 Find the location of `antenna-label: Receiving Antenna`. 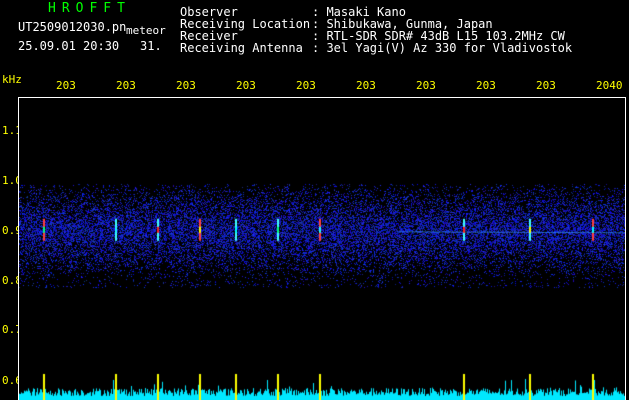

antenna-label: Receiving Antenna is located at coordinates (241, 48).